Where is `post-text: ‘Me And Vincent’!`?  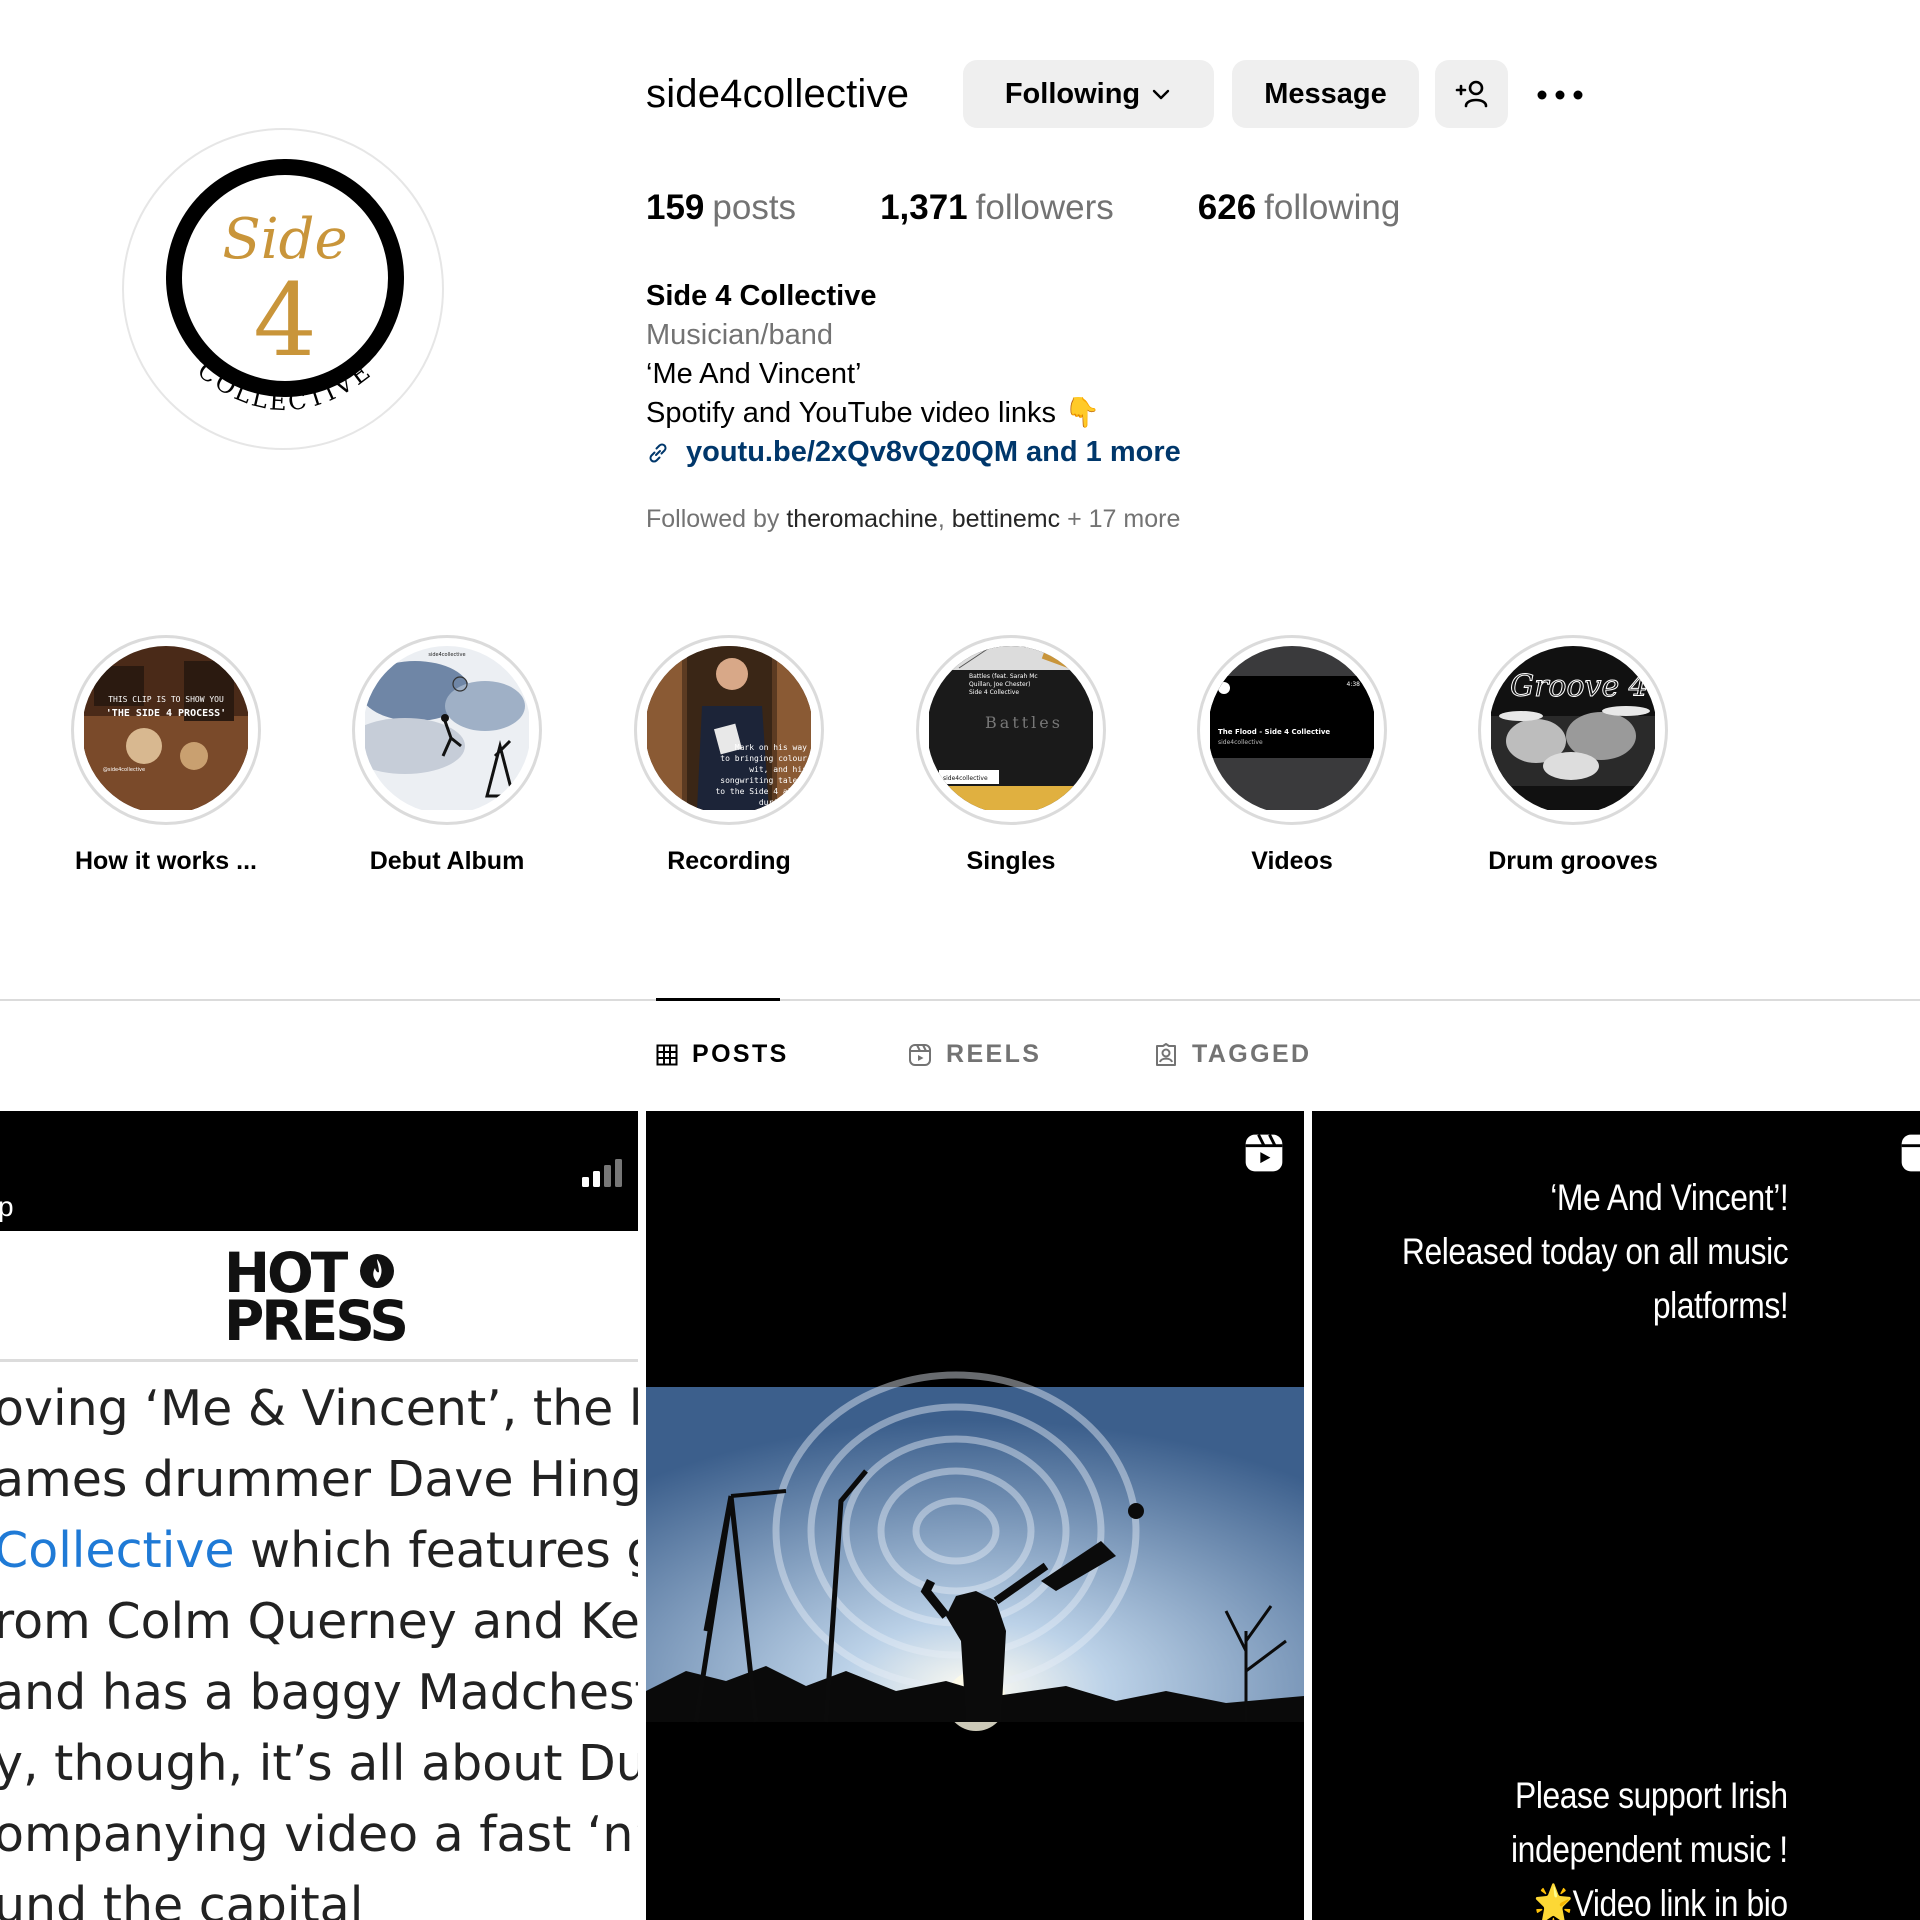 post-text: ‘Me And Vincent’! is located at coordinates (1669, 1197).